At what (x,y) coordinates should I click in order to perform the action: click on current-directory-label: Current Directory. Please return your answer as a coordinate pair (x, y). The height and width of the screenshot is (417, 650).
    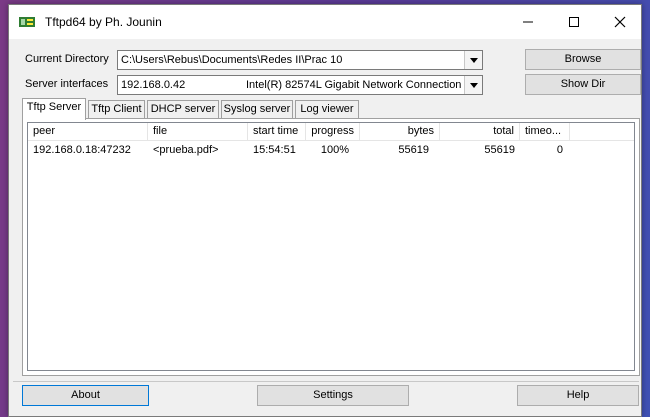
    Looking at the image, I should click on (67, 59).